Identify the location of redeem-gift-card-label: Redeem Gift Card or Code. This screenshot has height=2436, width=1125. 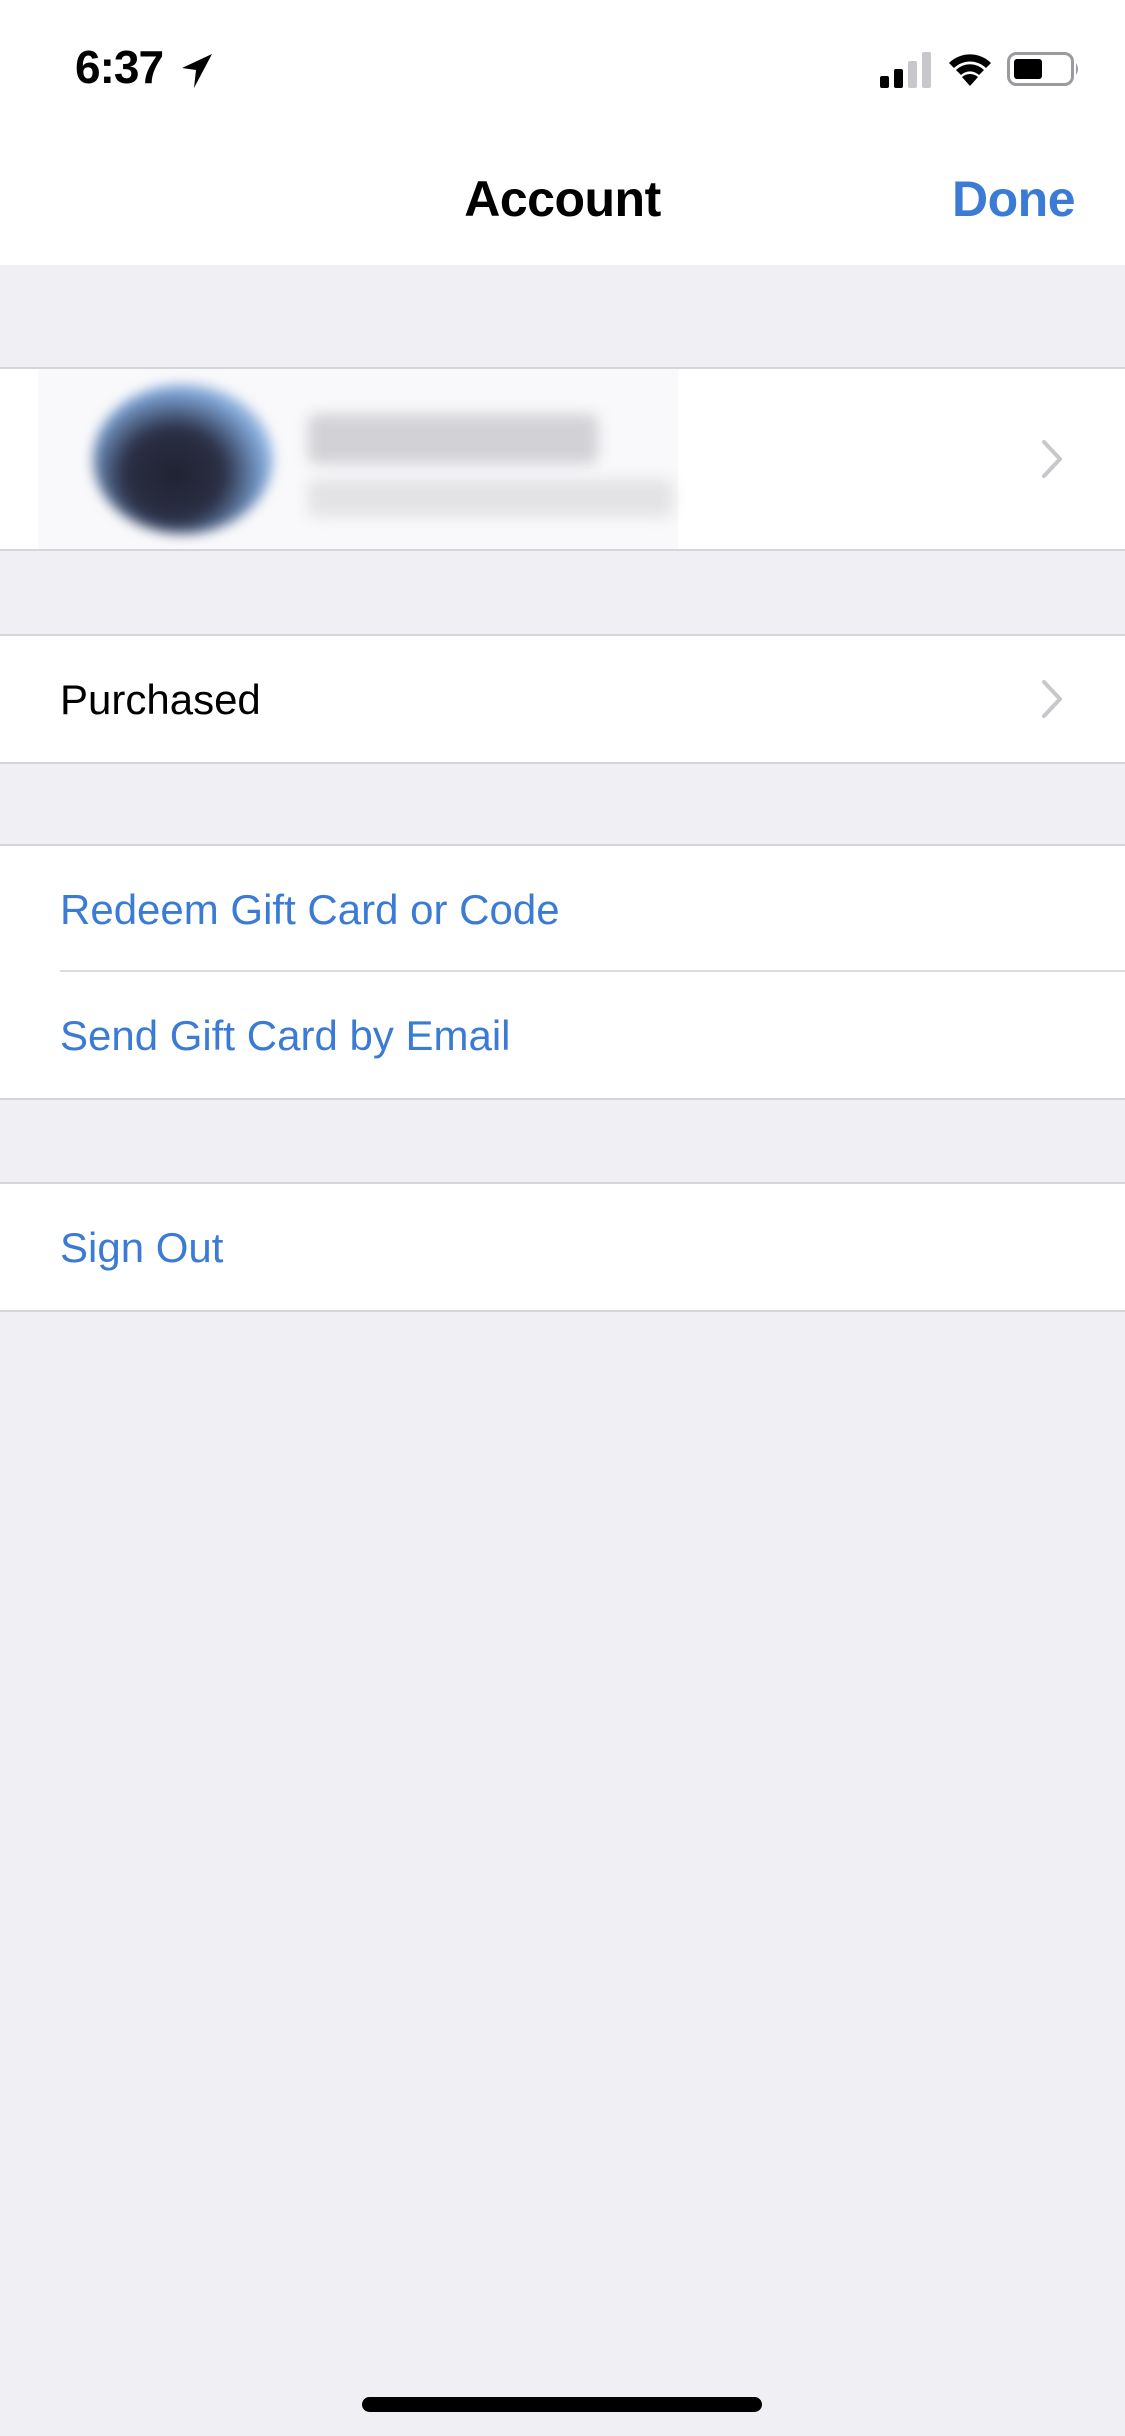
(310, 909).